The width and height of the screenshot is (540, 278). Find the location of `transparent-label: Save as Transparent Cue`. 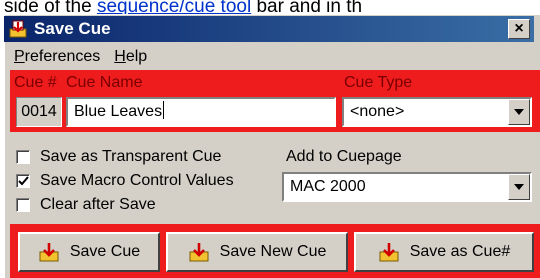

transparent-label: Save as Transparent Cue is located at coordinates (131, 156).